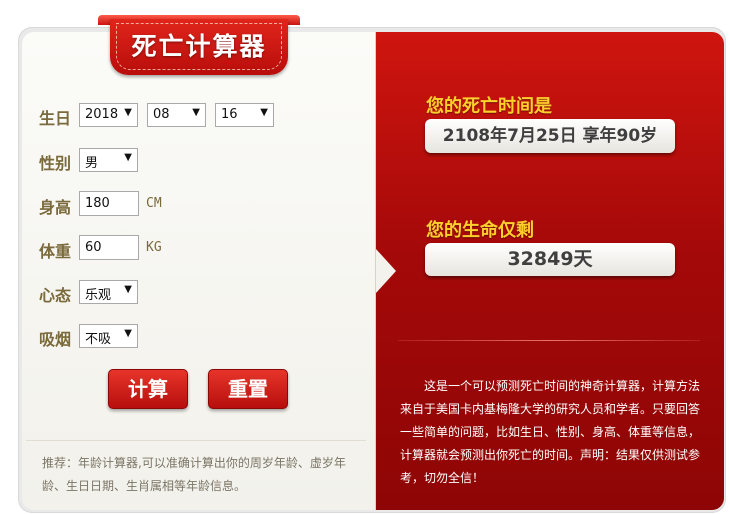  I want to click on calculate-button: 计算, so click(148, 389).